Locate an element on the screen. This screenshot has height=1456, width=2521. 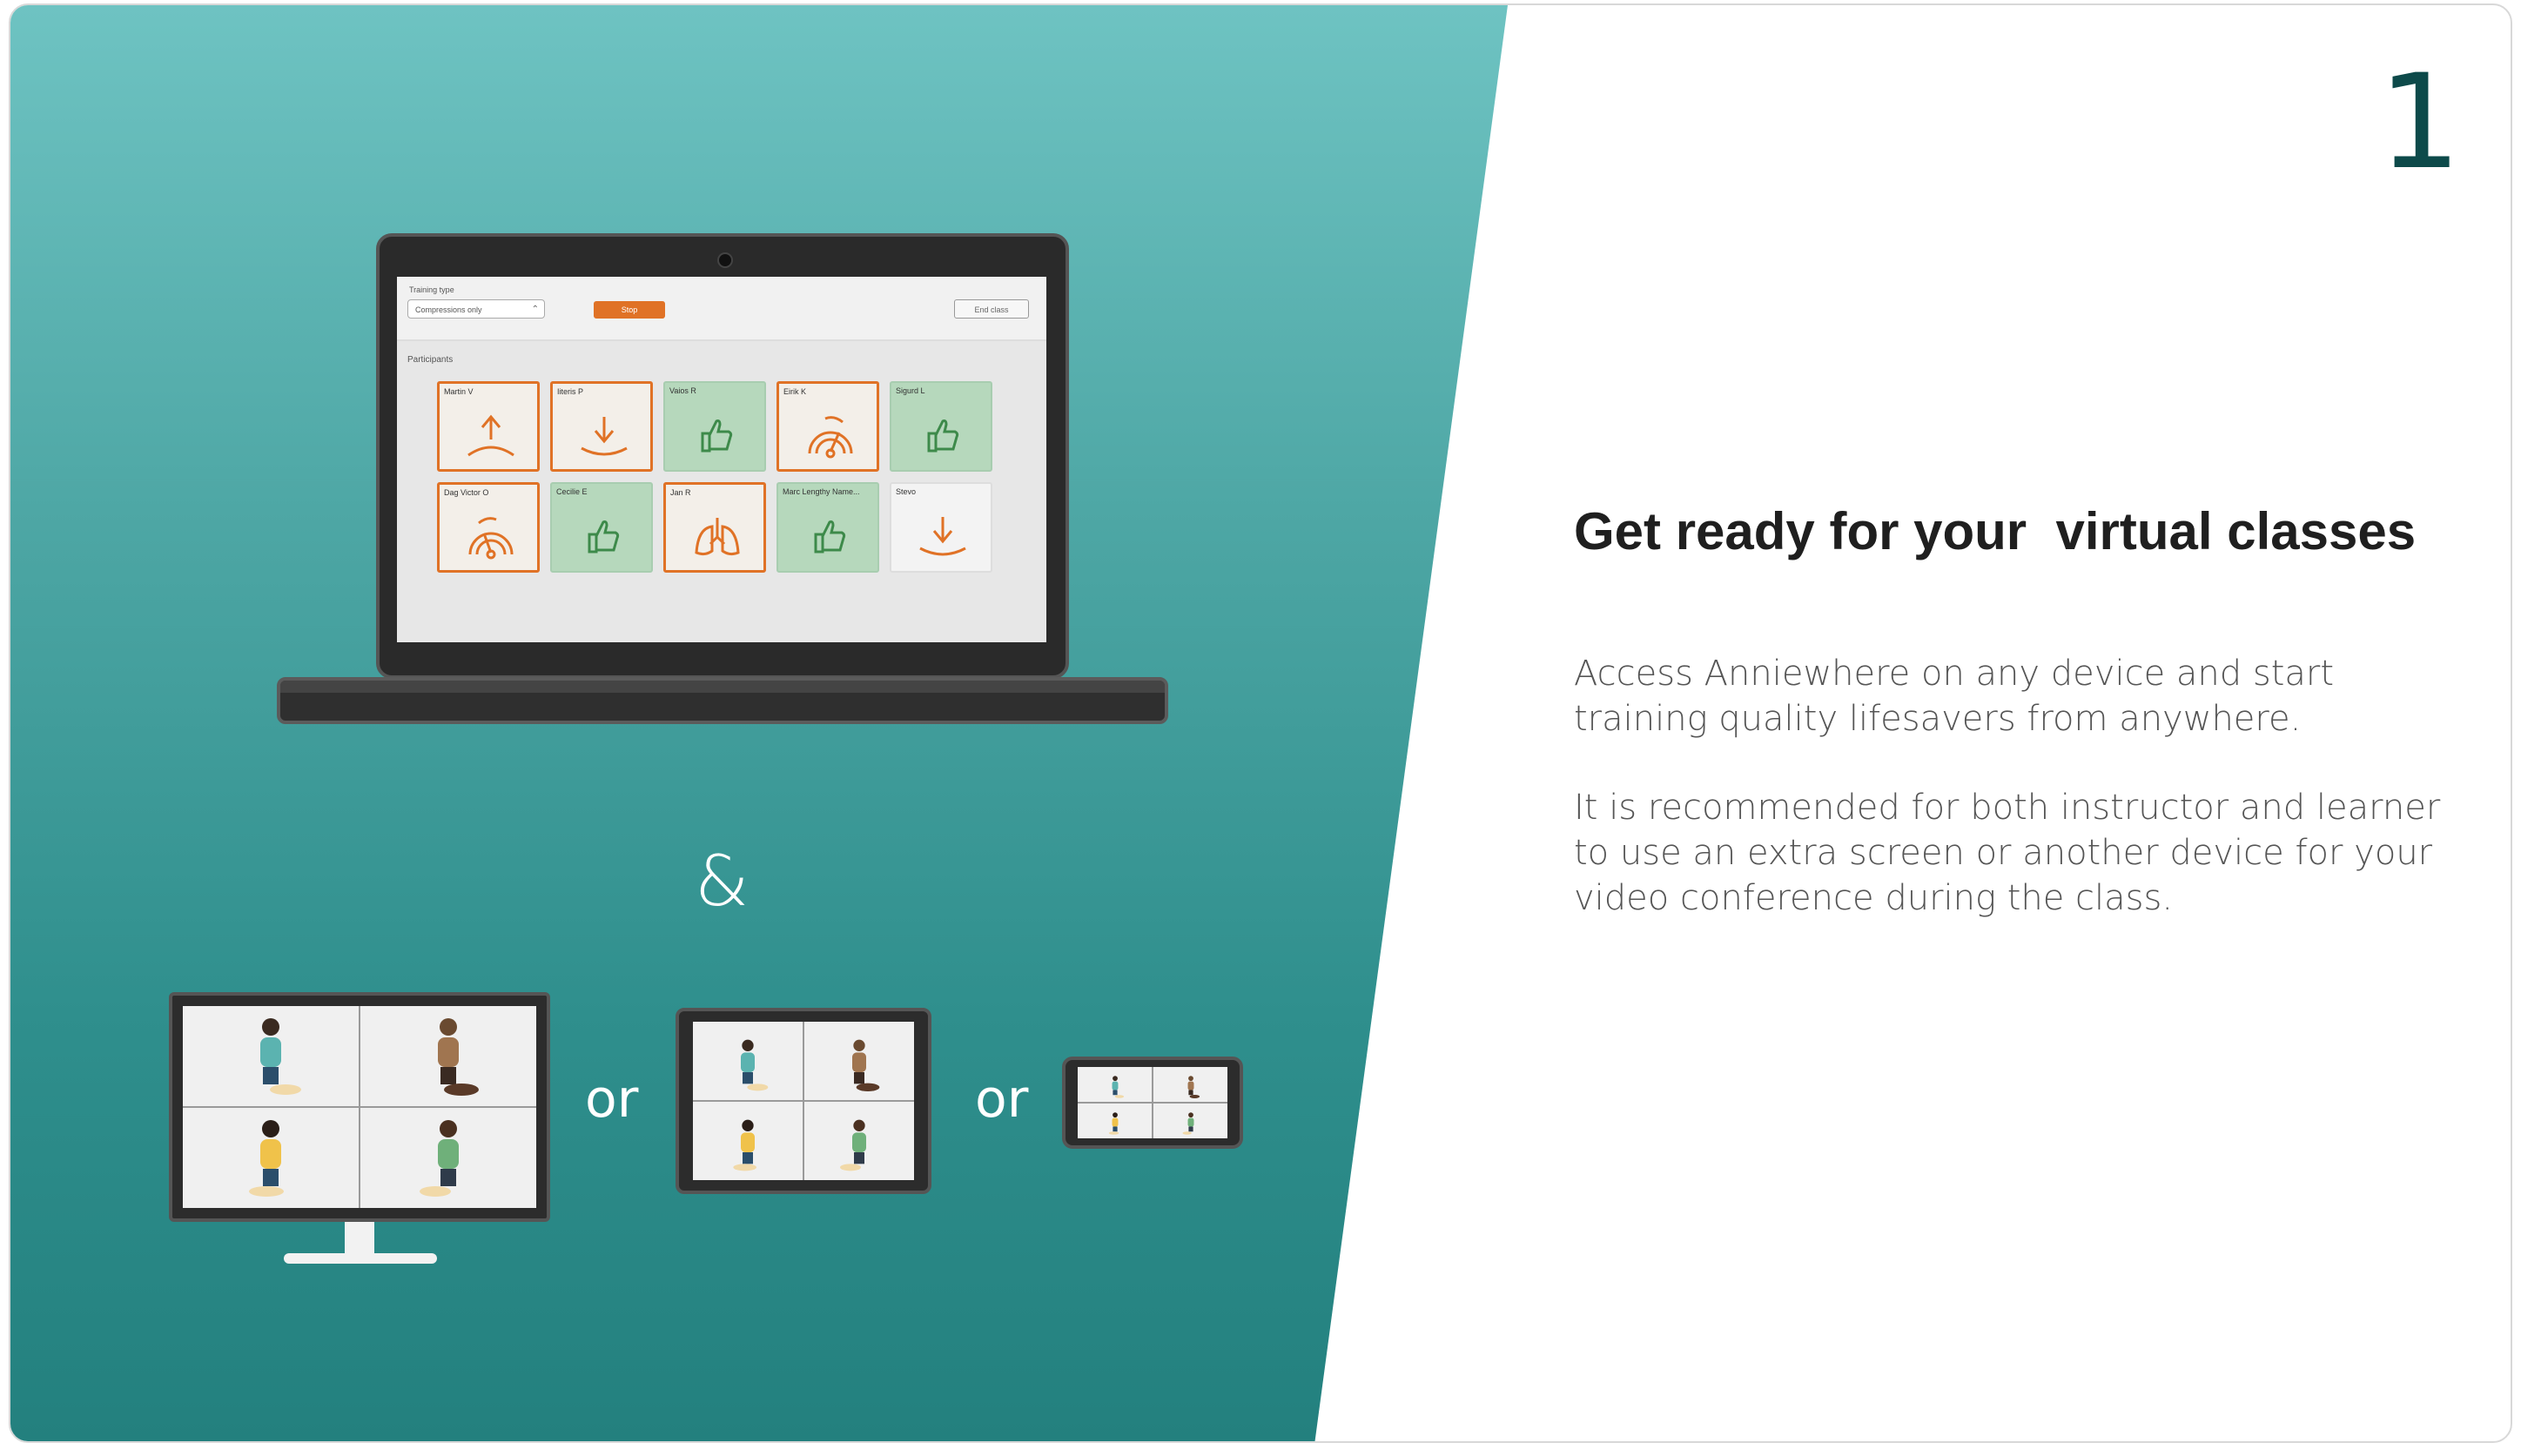
participant-tile: Martin V is located at coordinates (489, 426).